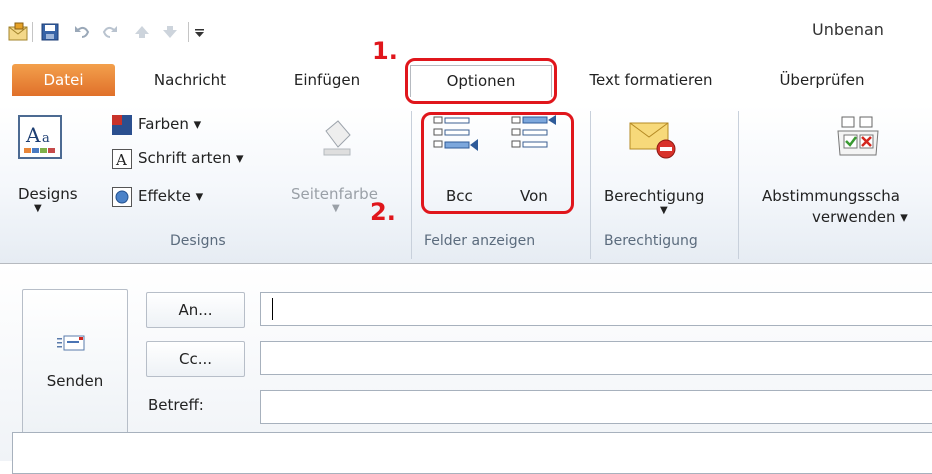  What do you see at coordinates (50, 32) in the screenshot?
I see `save-icon` at bounding box center [50, 32].